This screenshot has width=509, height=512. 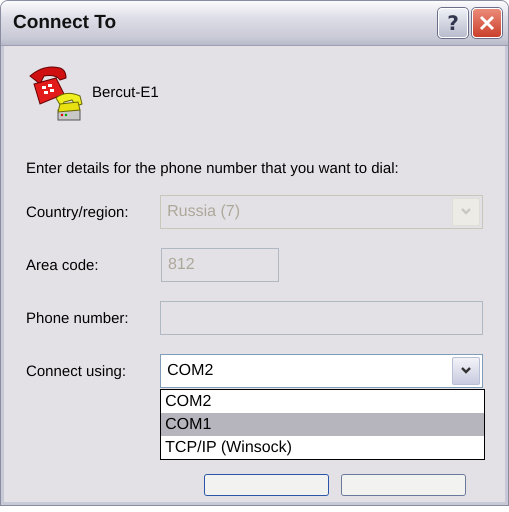 What do you see at coordinates (321, 371) in the screenshot?
I see `dropdown-field: COM2` at bounding box center [321, 371].